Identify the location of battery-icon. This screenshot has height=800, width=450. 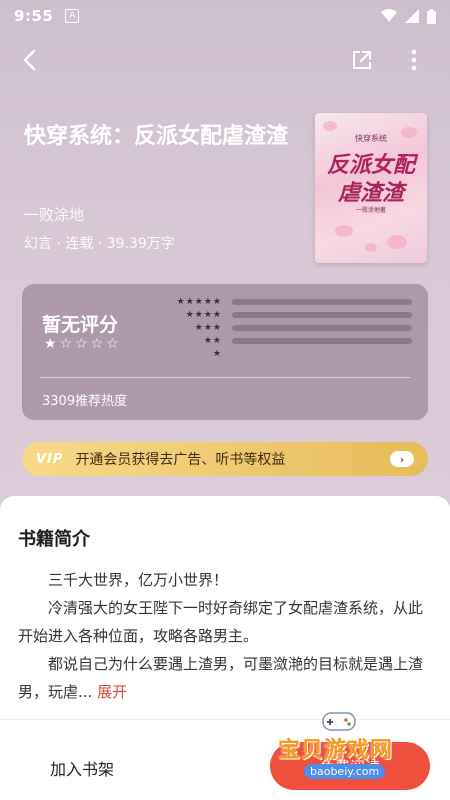
(431, 16).